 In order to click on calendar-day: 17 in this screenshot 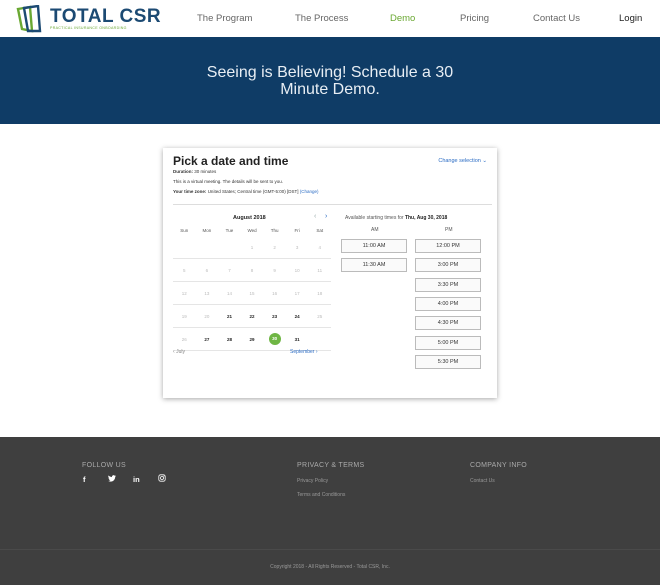, I will do `click(297, 293)`.